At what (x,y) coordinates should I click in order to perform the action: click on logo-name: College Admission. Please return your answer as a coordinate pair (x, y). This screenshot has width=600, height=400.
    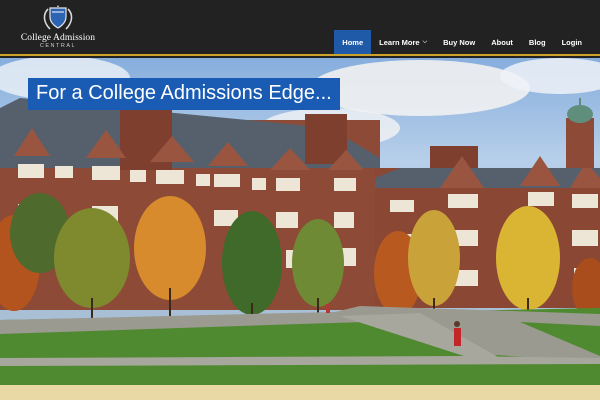
    Looking at the image, I should click on (58, 38).